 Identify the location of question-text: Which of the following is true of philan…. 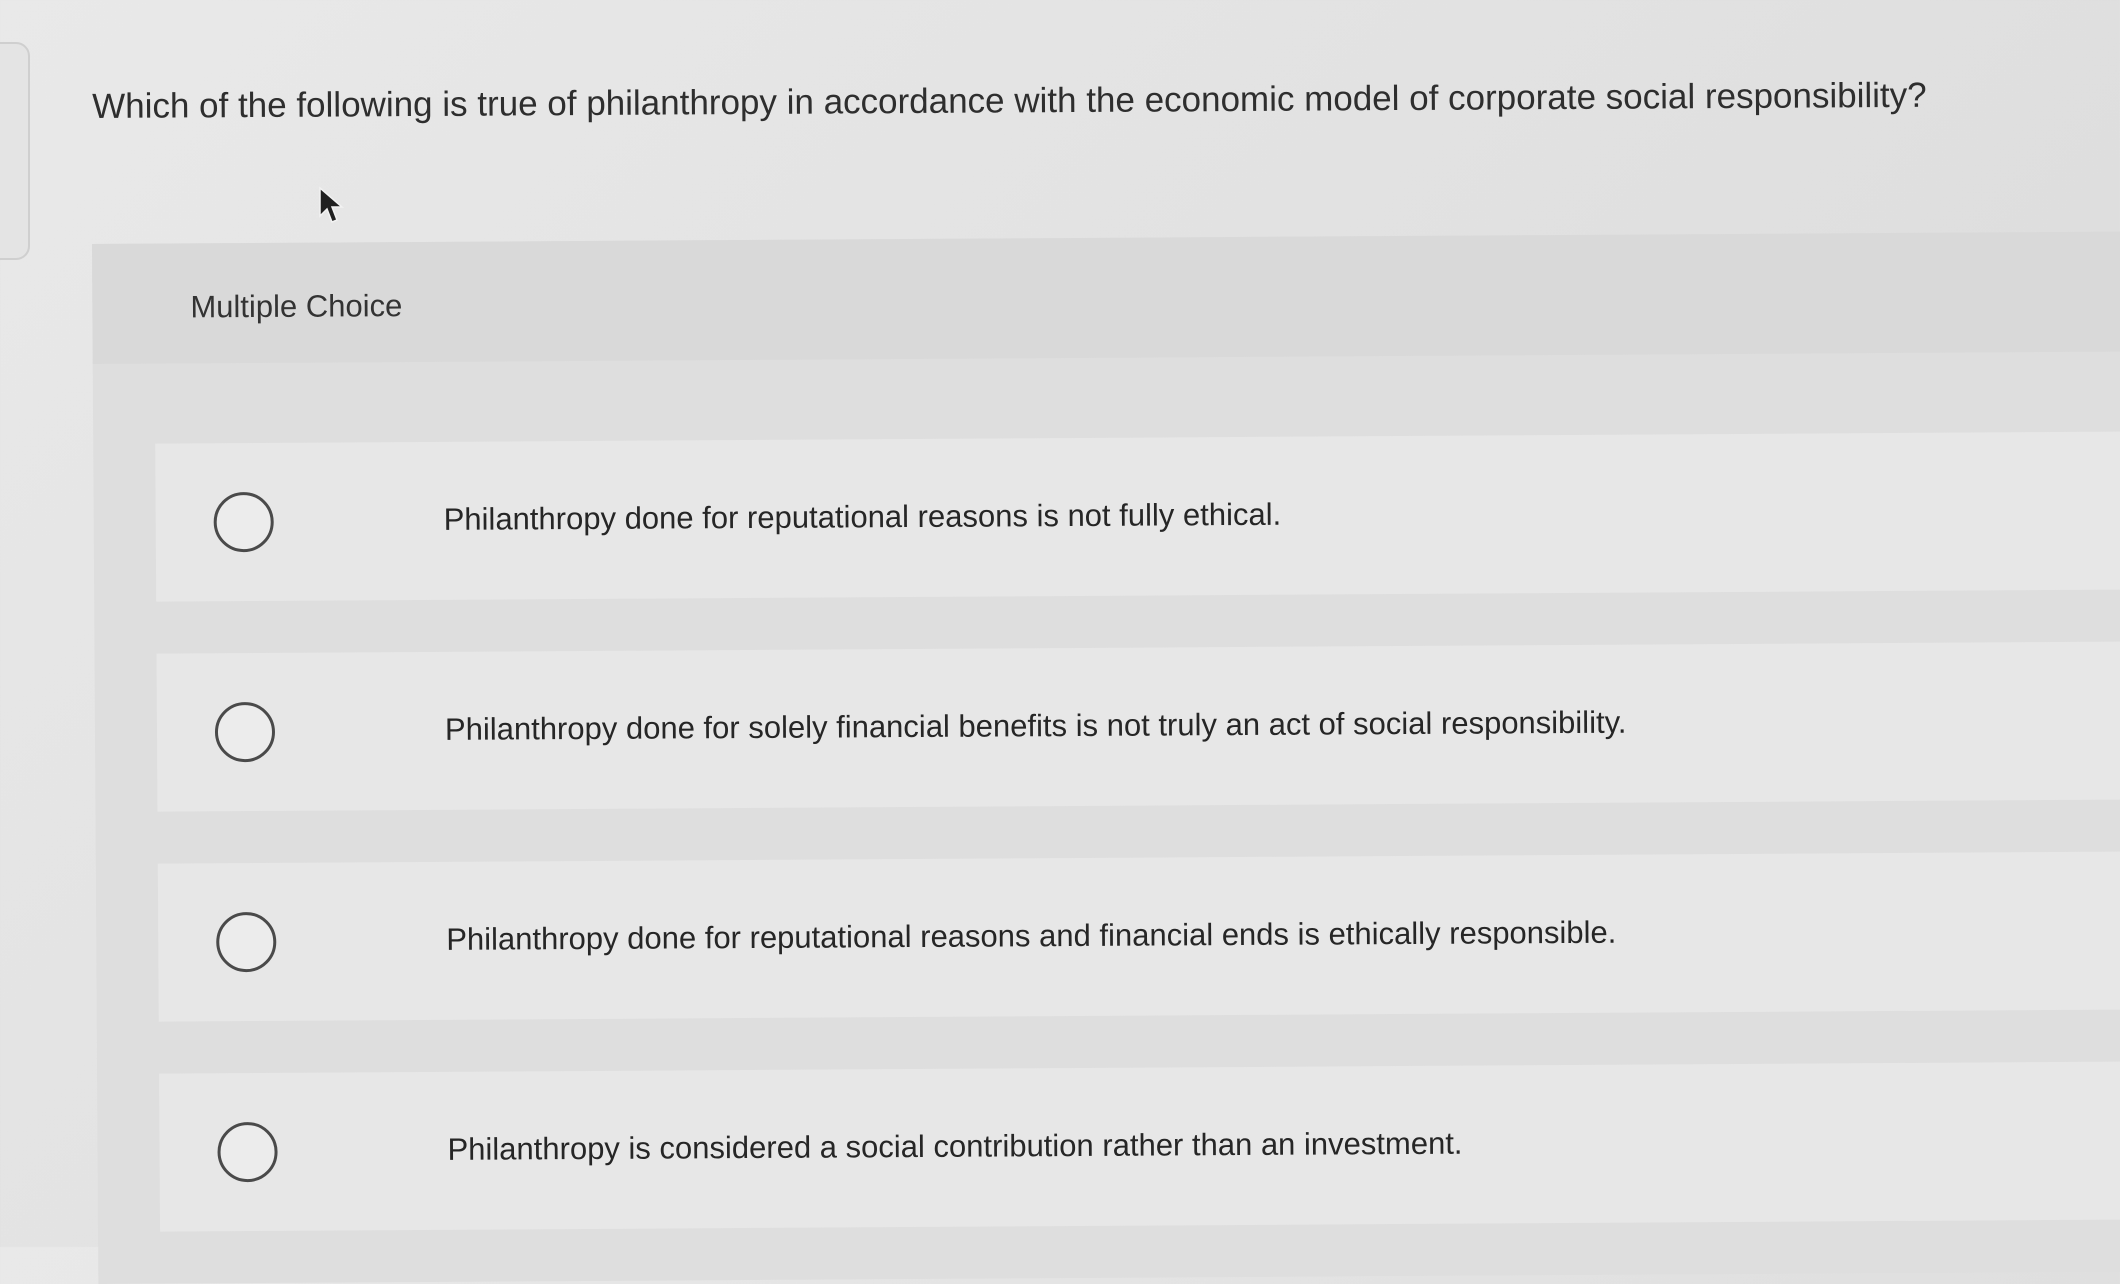
(1009, 100).